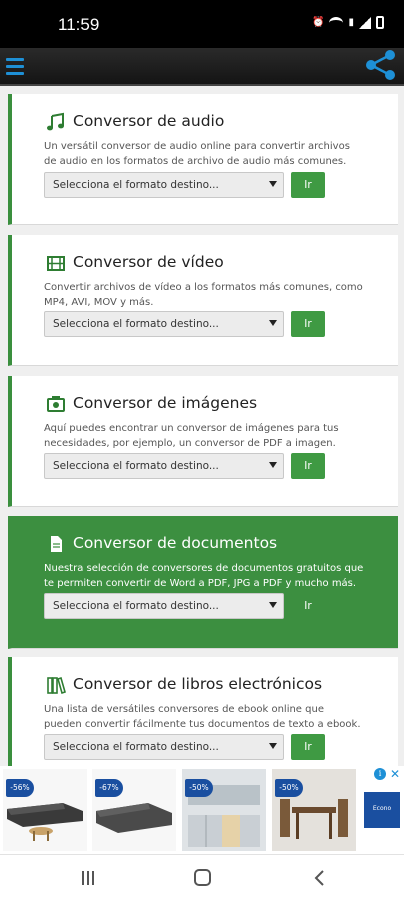 This screenshot has height=900, width=404. Describe the element at coordinates (395, 774) in the screenshot. I see `ad-close-icon: ✕` at that location.